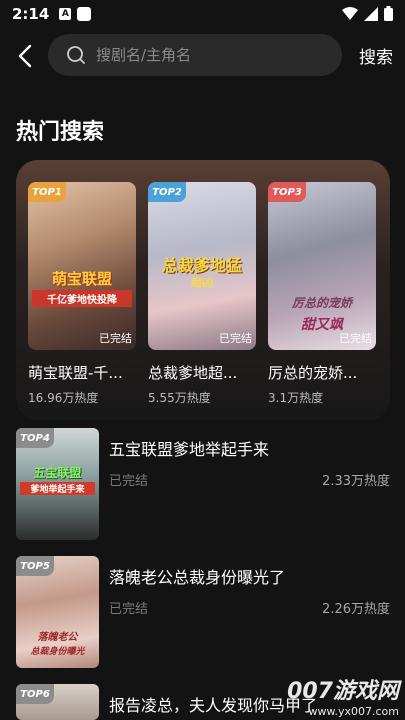 The height and width of the screenshot is (720, 405). What do you see at coordinates (57, 488) in the screenshot?
I see `thumbnail-subtitle-art: 爹地举起手来` at bounding box center [57, 488].